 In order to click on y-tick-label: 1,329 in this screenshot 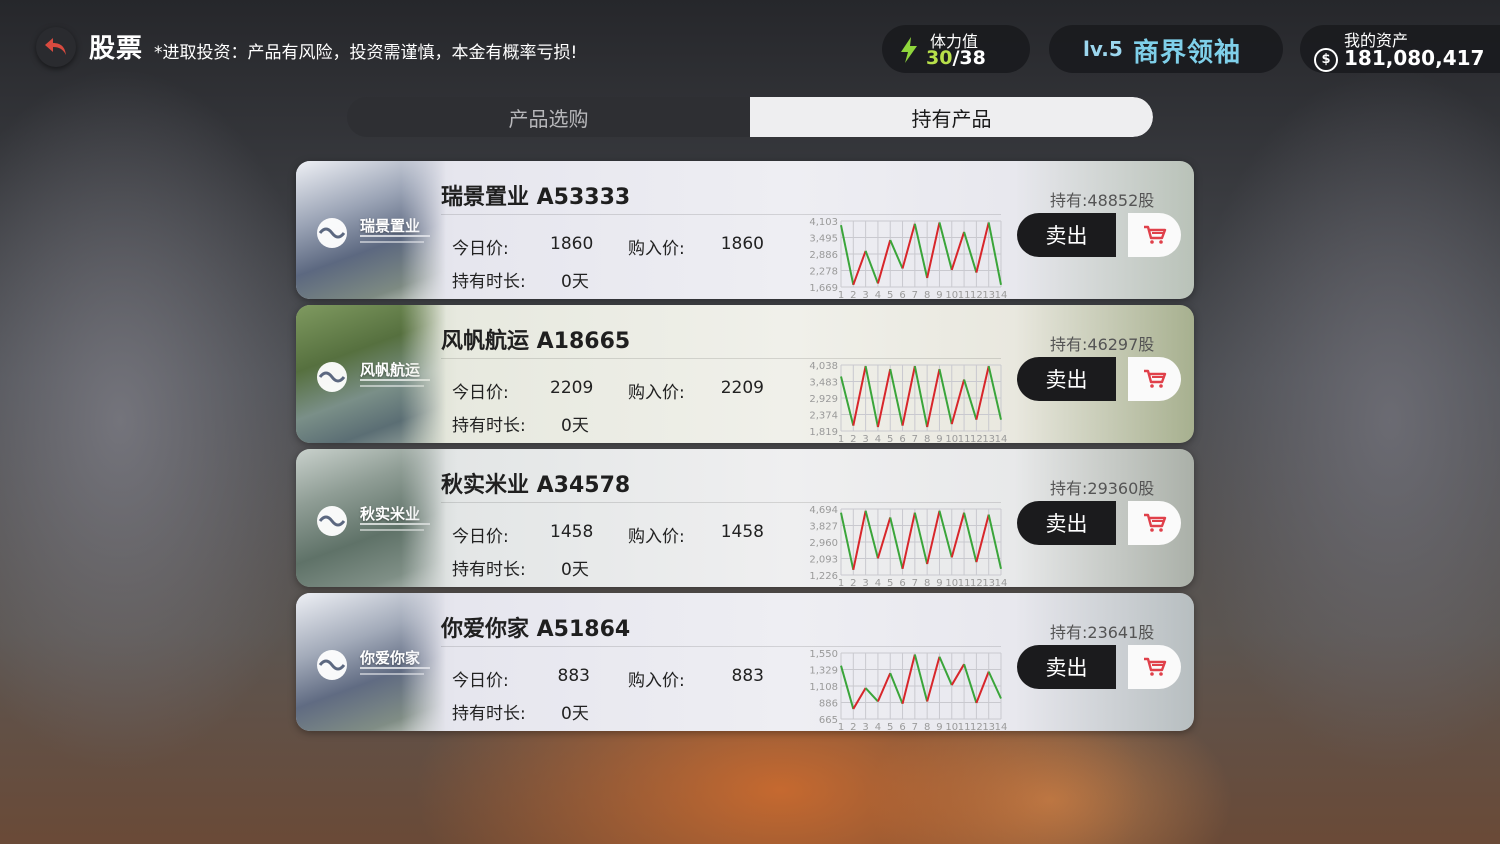, I will do `click(823, 671)`.